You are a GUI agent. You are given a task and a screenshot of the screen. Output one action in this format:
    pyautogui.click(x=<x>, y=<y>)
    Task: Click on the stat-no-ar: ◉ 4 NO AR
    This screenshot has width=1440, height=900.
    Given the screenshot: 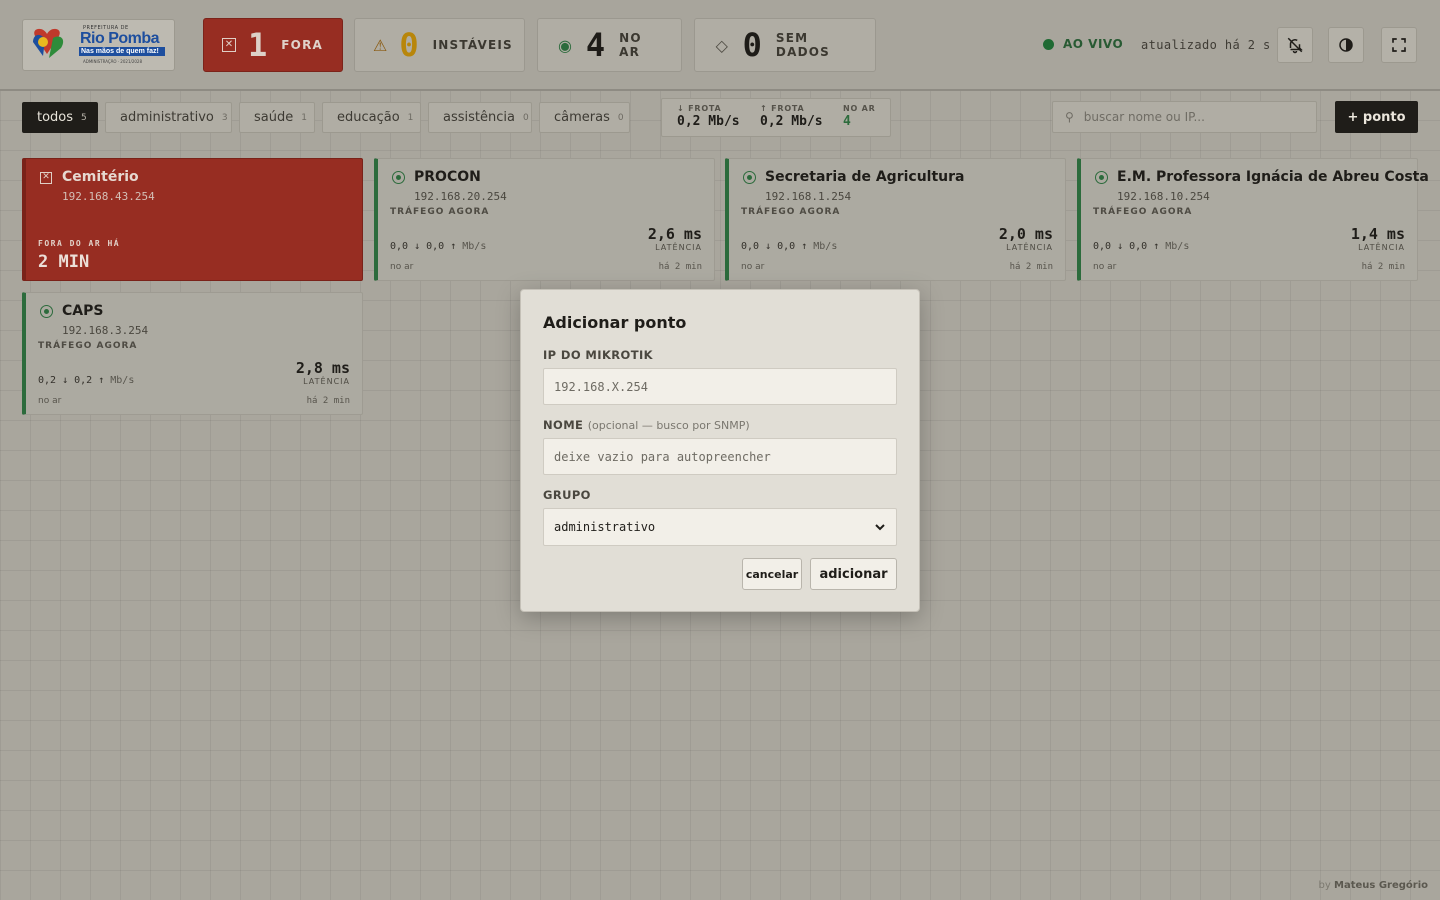 What is the action you would take?
    pyautogui.click(x=609, y=45)
    